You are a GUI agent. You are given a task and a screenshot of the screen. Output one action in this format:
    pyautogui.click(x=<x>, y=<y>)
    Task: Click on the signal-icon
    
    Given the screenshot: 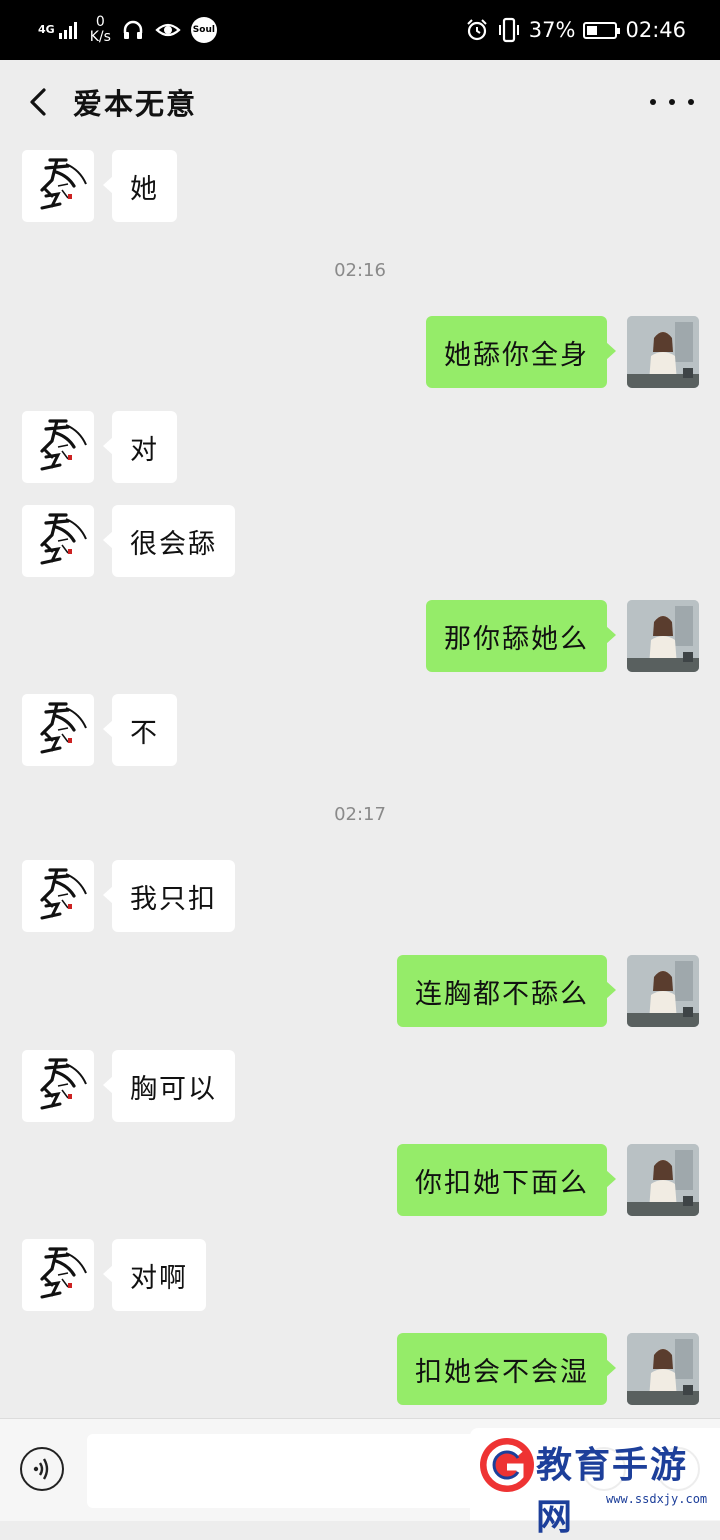 What is the action you would take?
    pyautogui.click(x=67, y=30)
    